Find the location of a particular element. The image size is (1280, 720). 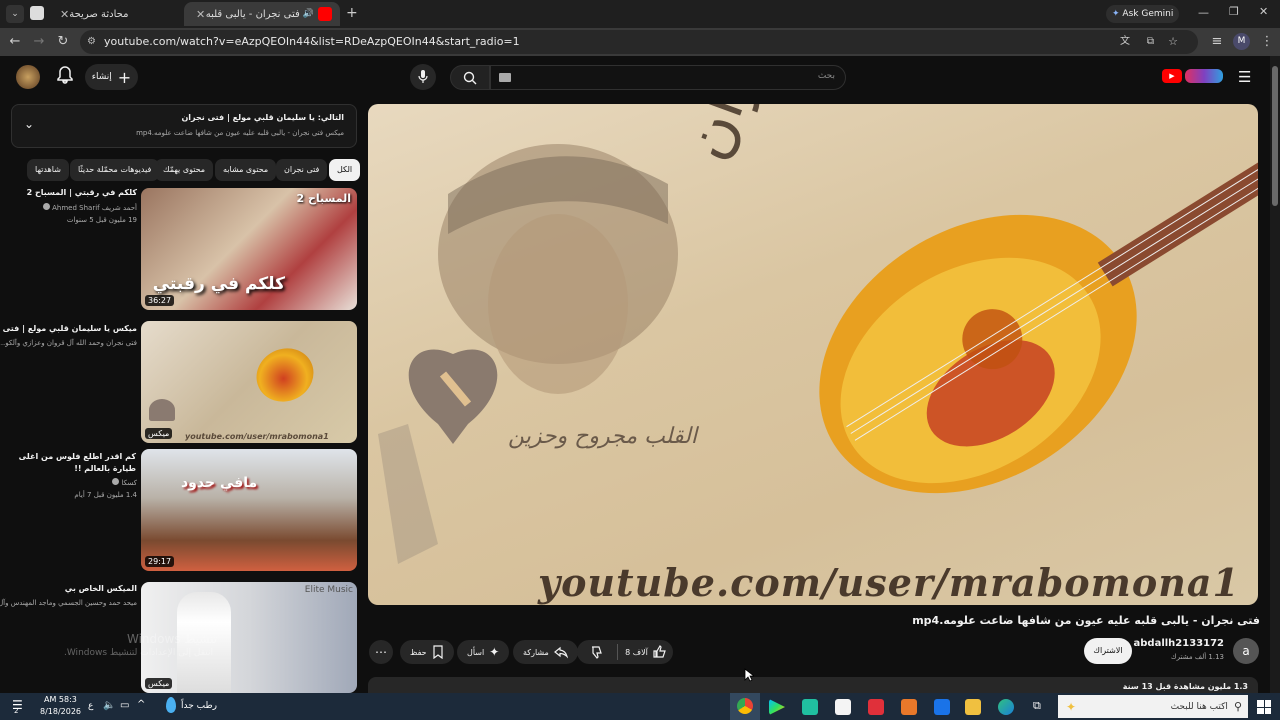

video-thumbnail: مافي حدود 29:17 is located at coordinates (249, 510).